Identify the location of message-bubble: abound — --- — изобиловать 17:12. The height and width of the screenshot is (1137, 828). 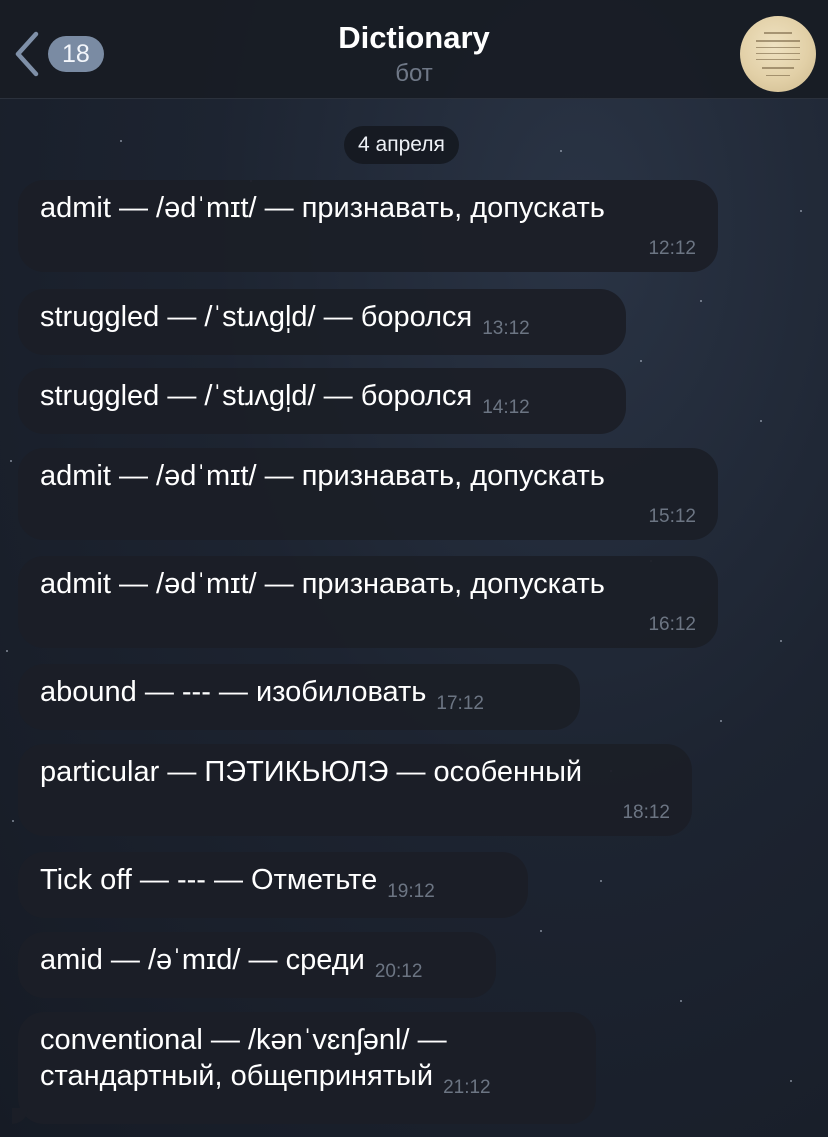
(299, 697).